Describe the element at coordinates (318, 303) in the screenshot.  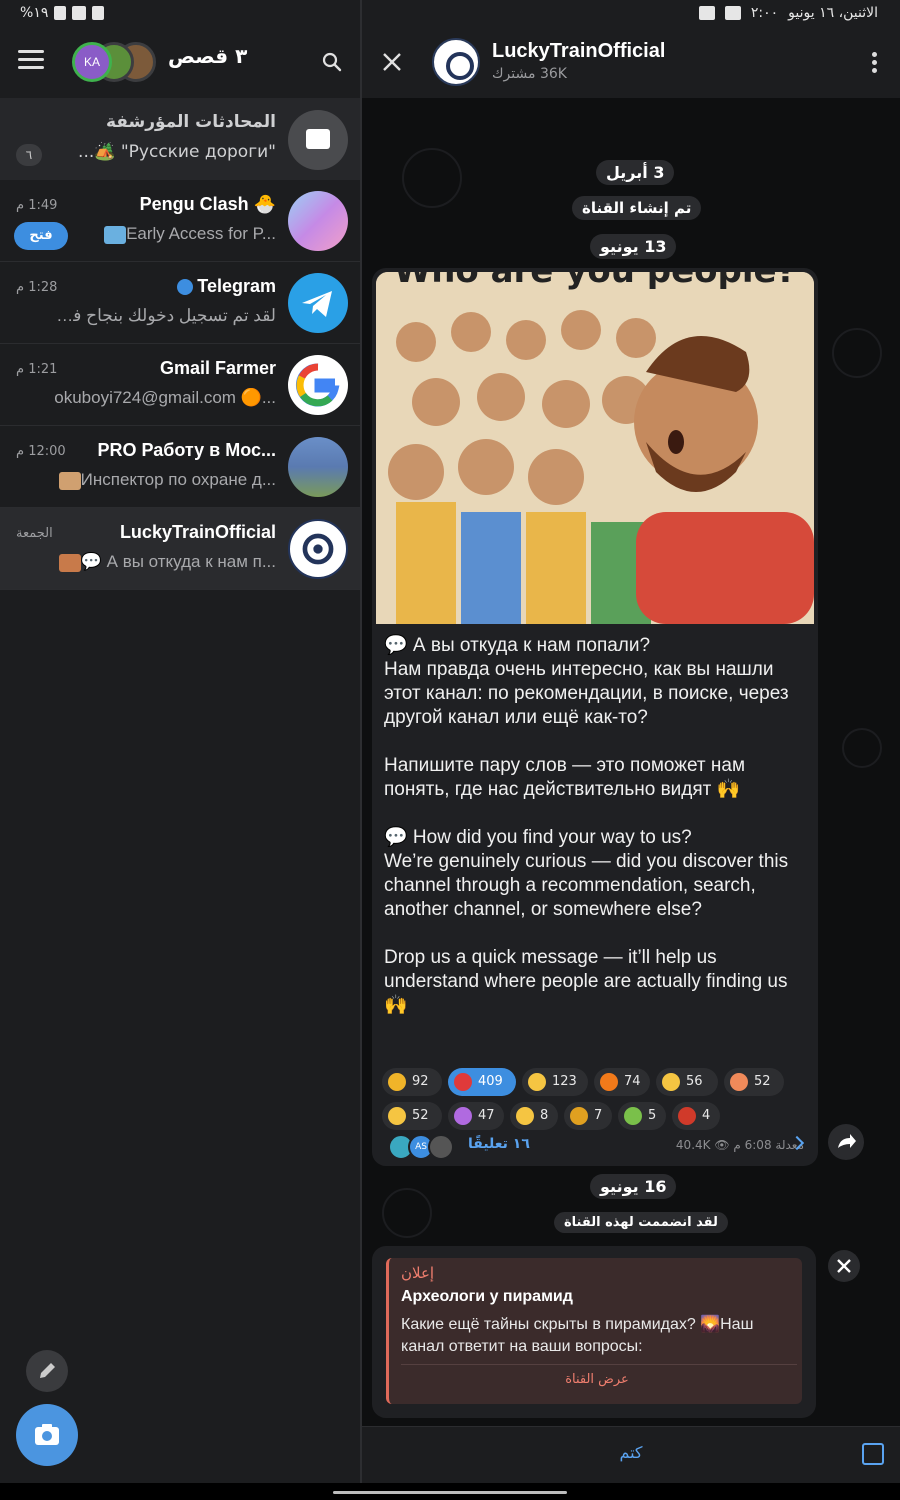
I see `telegram-logo-icon` at that location.